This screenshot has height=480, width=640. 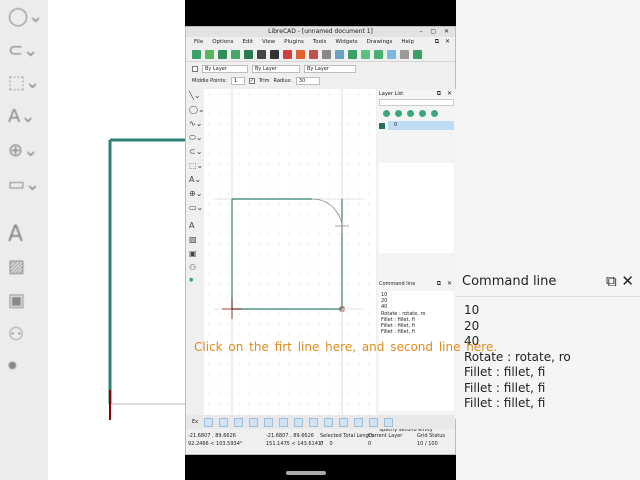 I want to click on grid-status-value: 10 / 100, so click(x=427, y=444).